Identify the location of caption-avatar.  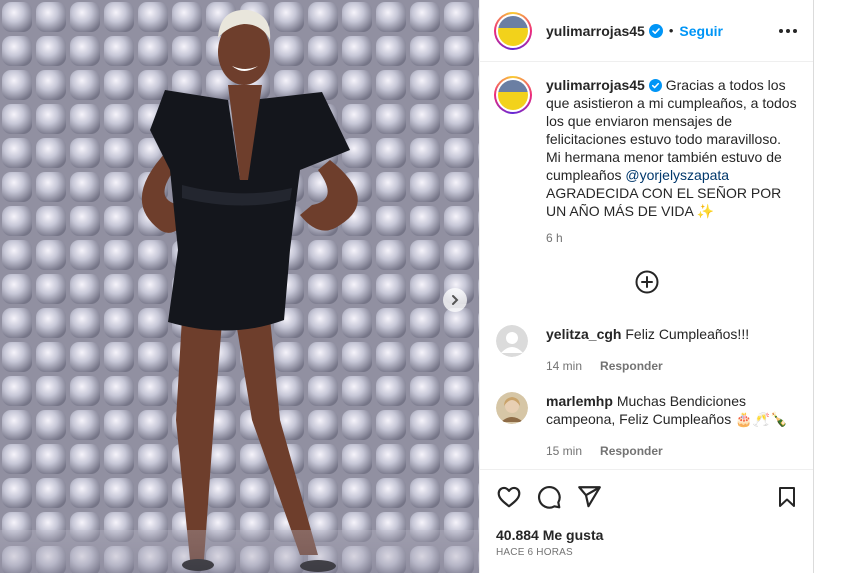
(513, 95).